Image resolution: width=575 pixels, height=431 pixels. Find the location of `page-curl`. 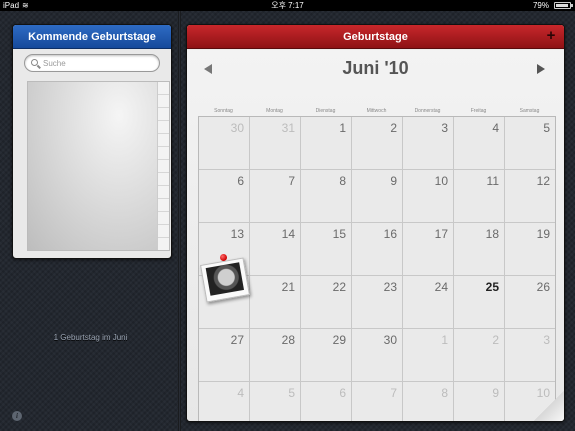

page-curl is located at coordinates (549, 406).